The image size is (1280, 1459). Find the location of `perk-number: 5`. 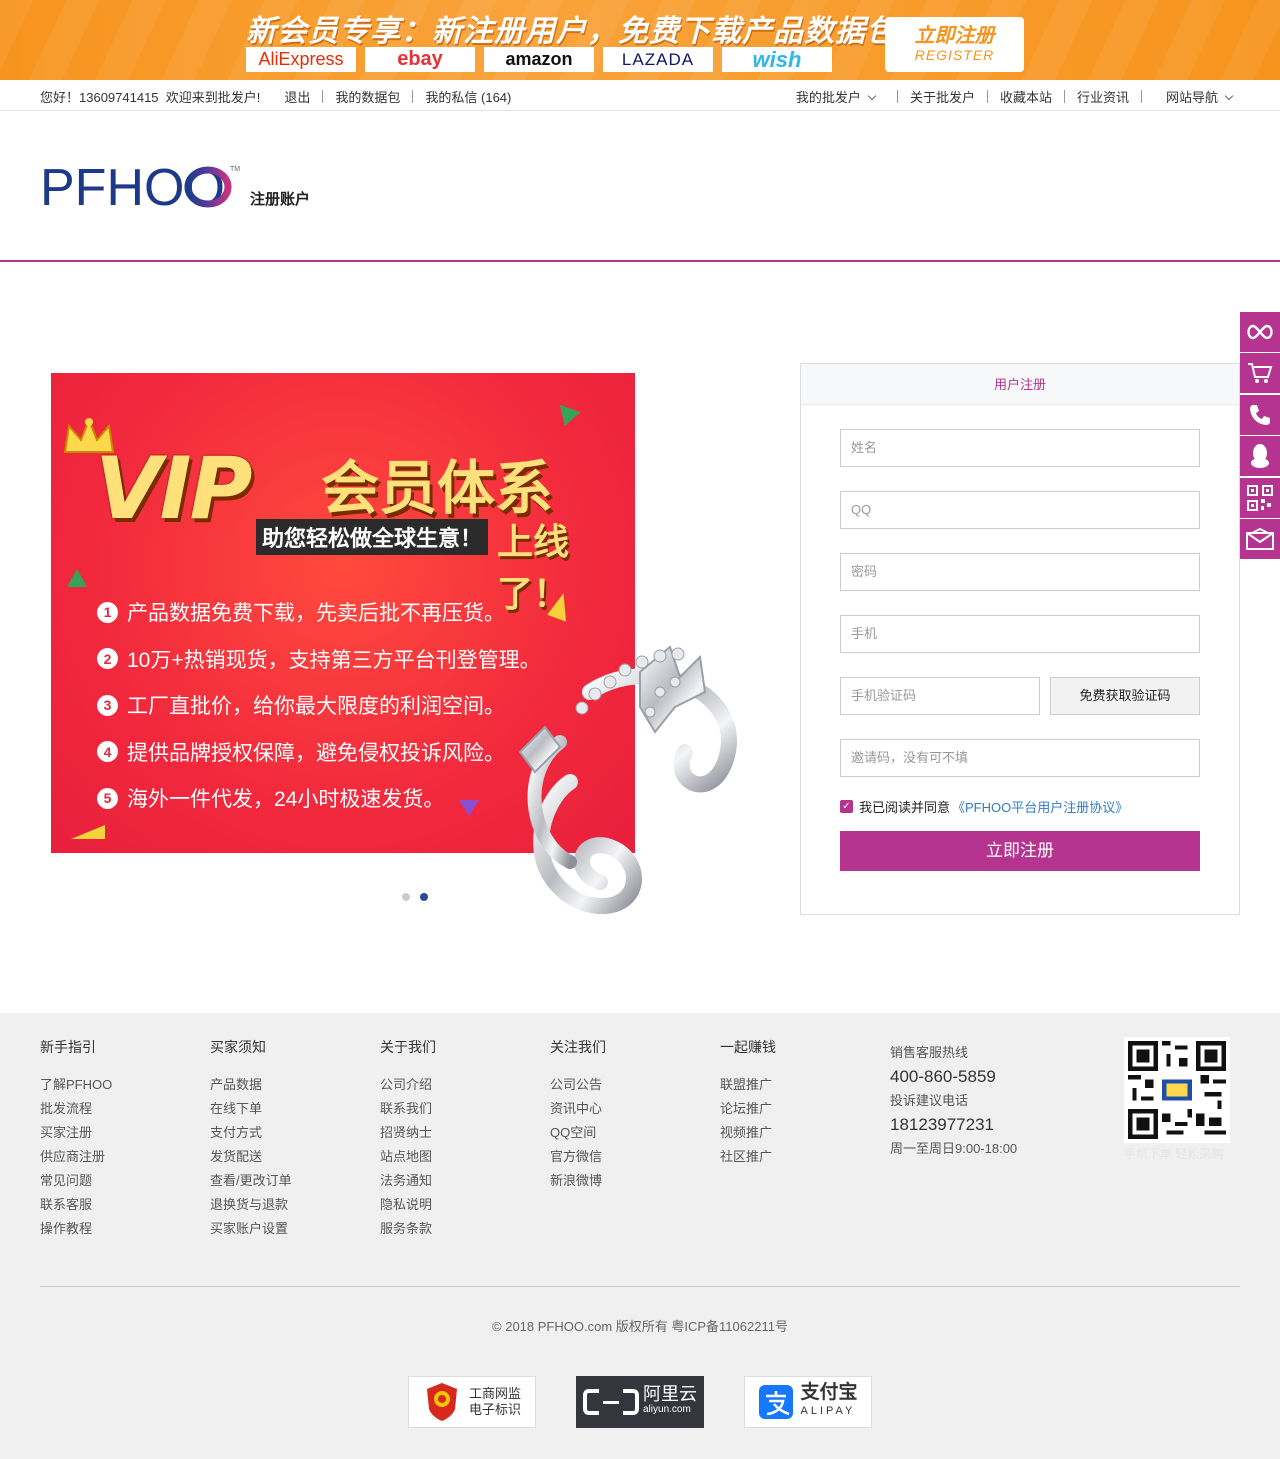

perk-number: 5 is located at coordinates (107, 798).